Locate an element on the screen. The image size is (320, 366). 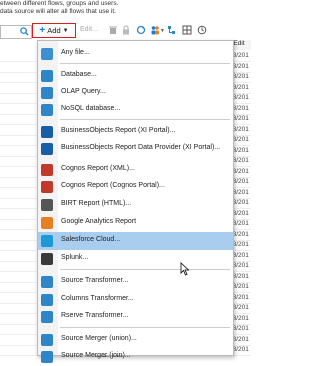
businessobjects-icon is located at coordinates (47, 132).